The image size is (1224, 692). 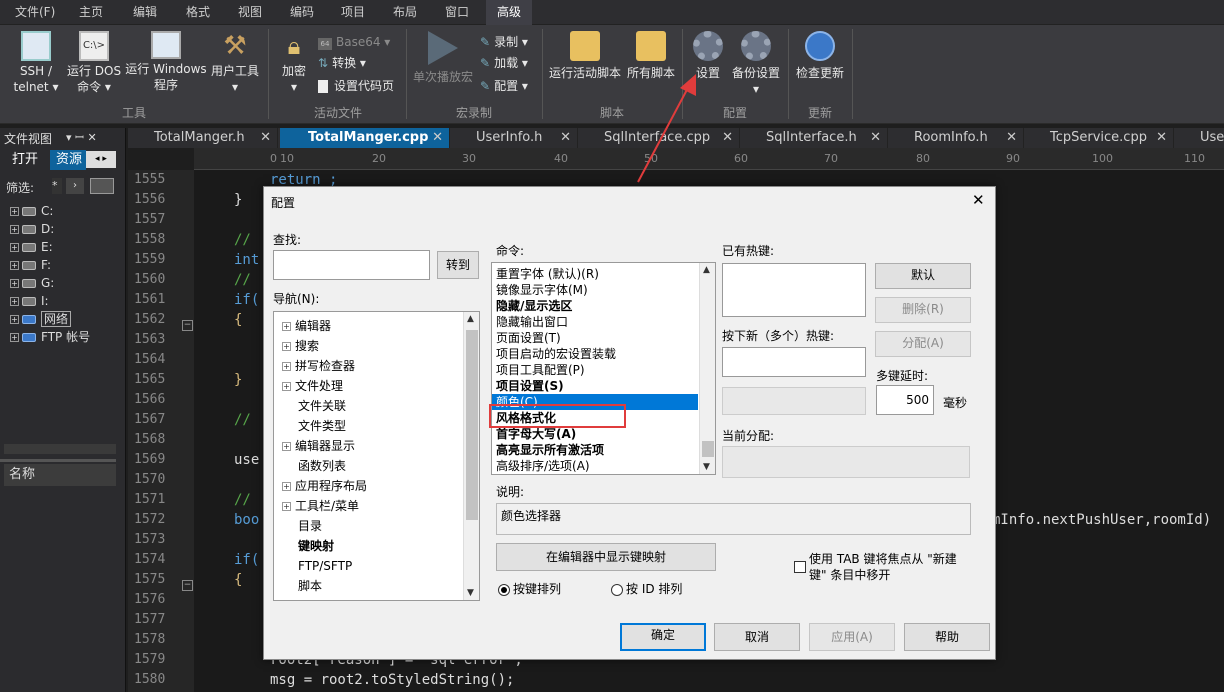 What do you see at coordinates (36, 63) in the screenshot?
I see `ssh-telnet-button: SSH / telnet ▾` at bounding box center [36, 63].